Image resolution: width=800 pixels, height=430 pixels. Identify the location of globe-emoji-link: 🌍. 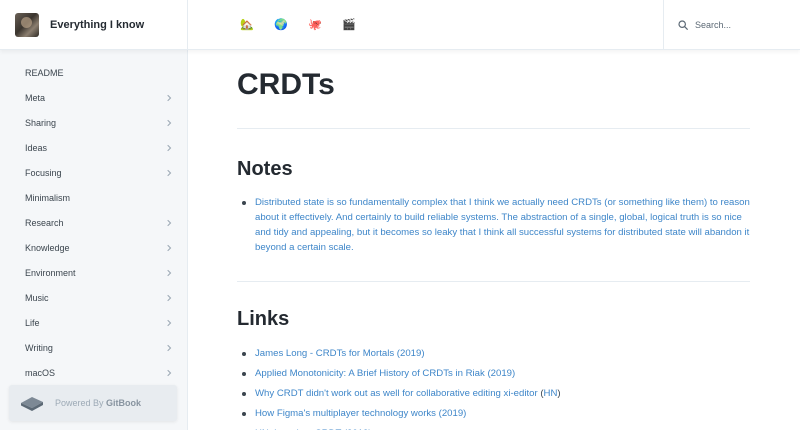
(281, 25).